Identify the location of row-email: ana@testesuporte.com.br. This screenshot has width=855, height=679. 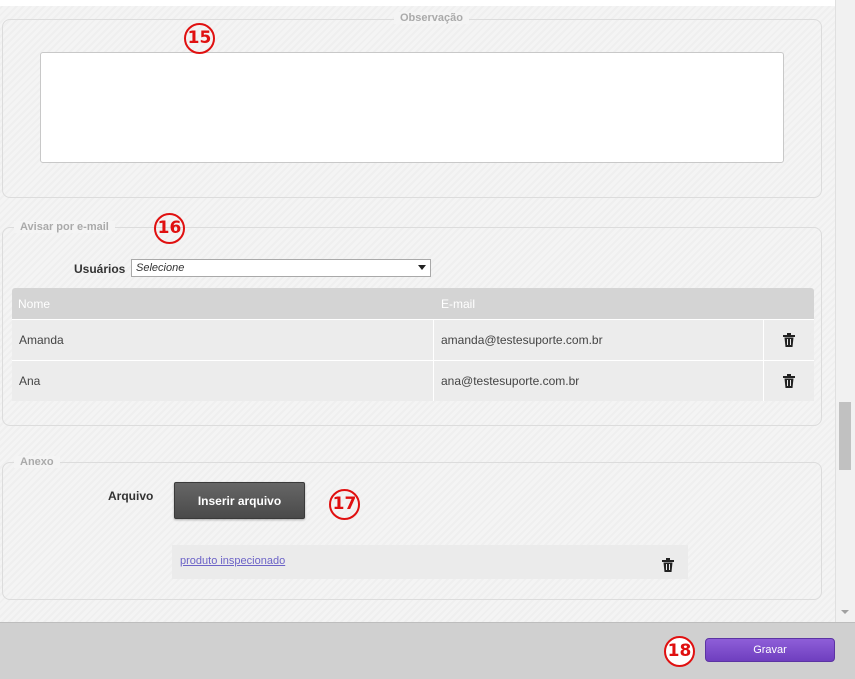
(510, 381).